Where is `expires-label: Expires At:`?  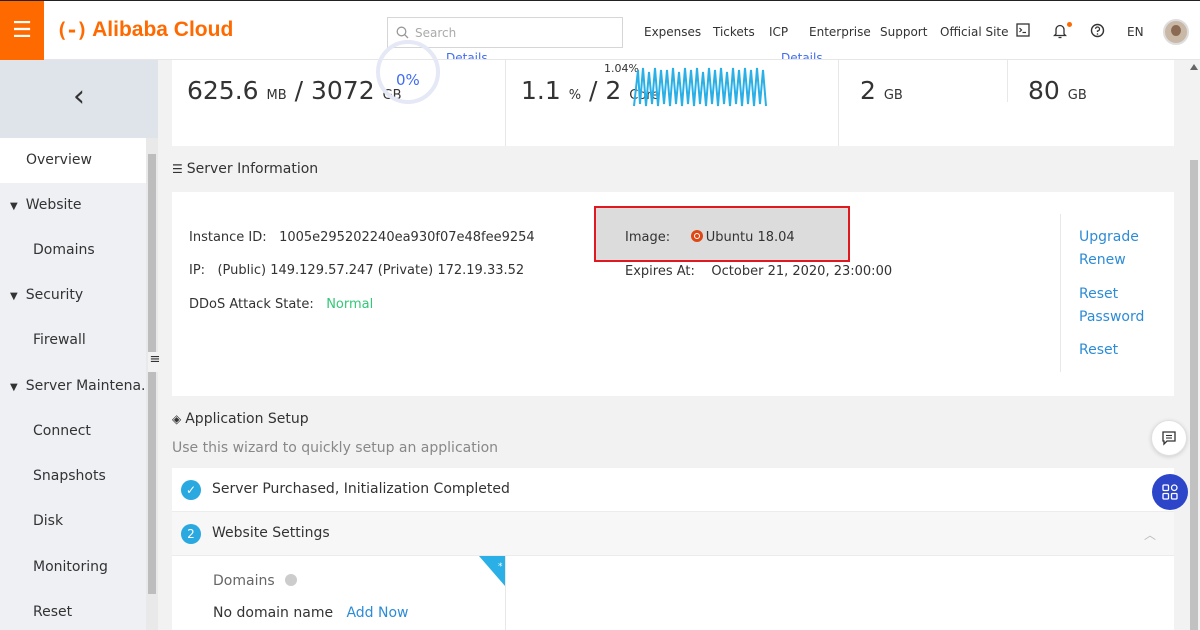 expires-label: Expires At: is located at coordinates (660, 271).